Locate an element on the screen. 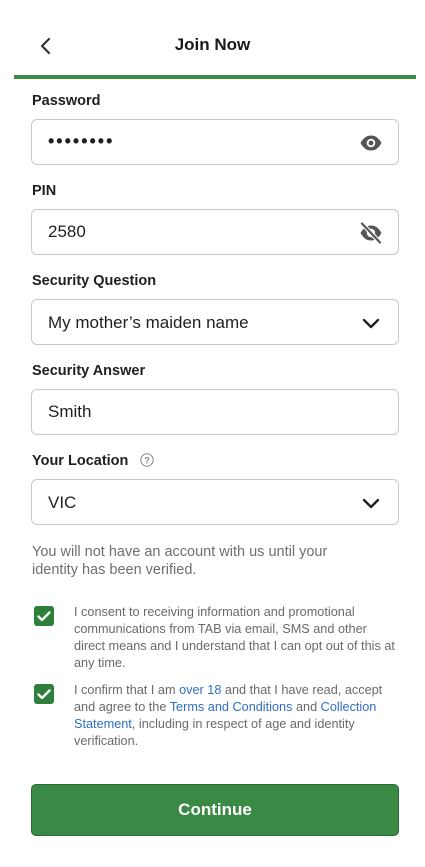  help-circle-icon: ? is located at coordinates (147, 460).